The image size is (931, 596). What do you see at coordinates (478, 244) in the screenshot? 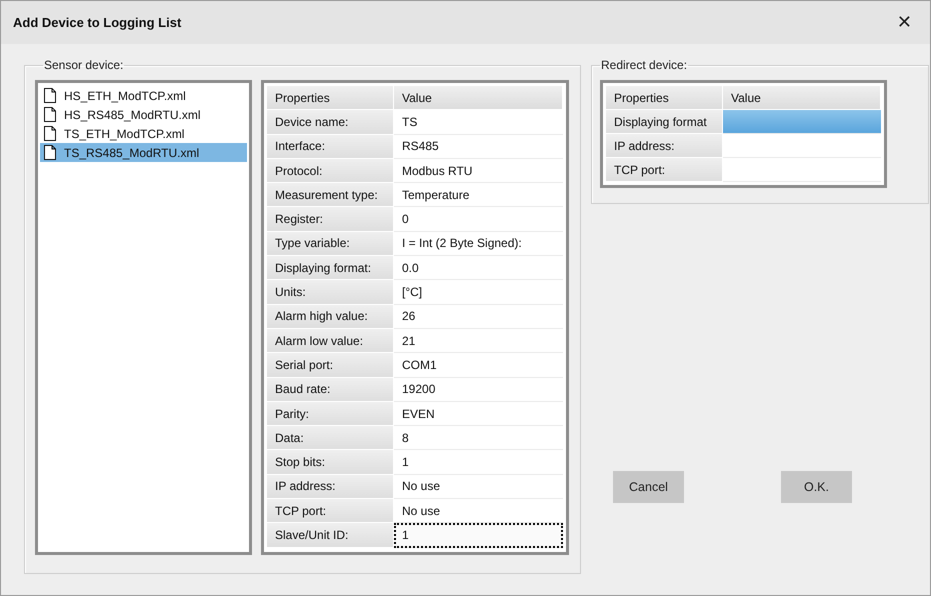
I see `value-cell: I = Int (2 Byte Signed):` at bounding box center [478, 244].